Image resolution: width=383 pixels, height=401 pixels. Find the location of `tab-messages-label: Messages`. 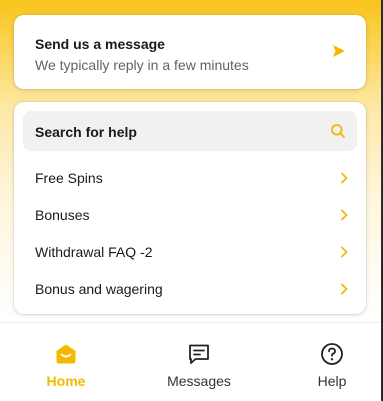

tab-messages-label: Messages is located at coordinates (199, 381).